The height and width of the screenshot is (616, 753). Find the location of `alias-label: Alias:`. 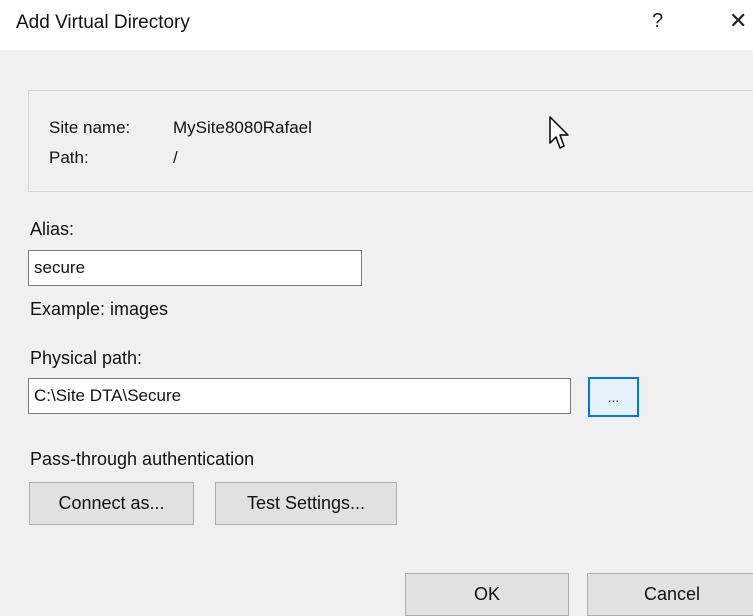

alias-label: Alias: is located at coordinates (52, 229).